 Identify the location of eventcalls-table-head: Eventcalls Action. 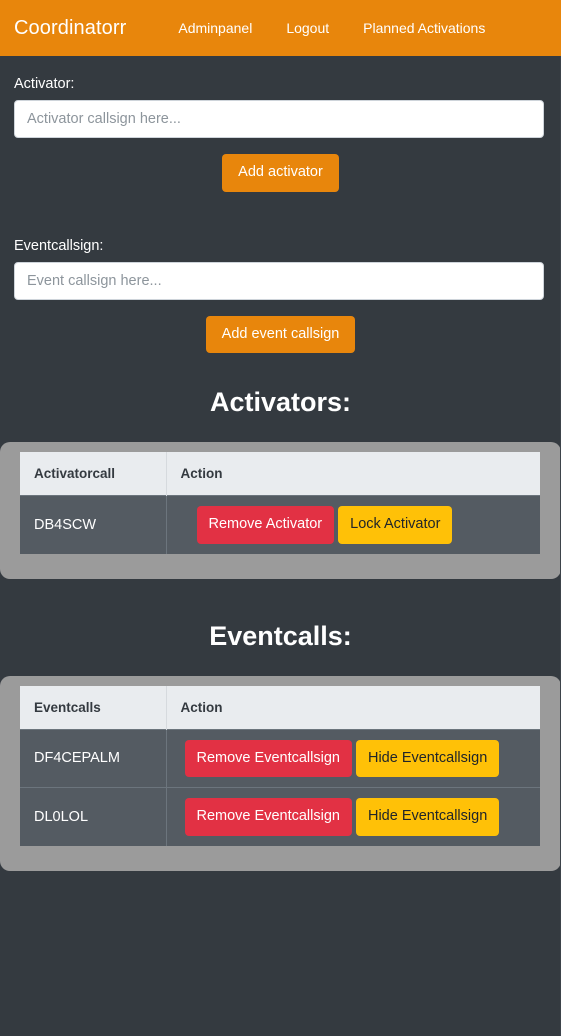
(280, 707).